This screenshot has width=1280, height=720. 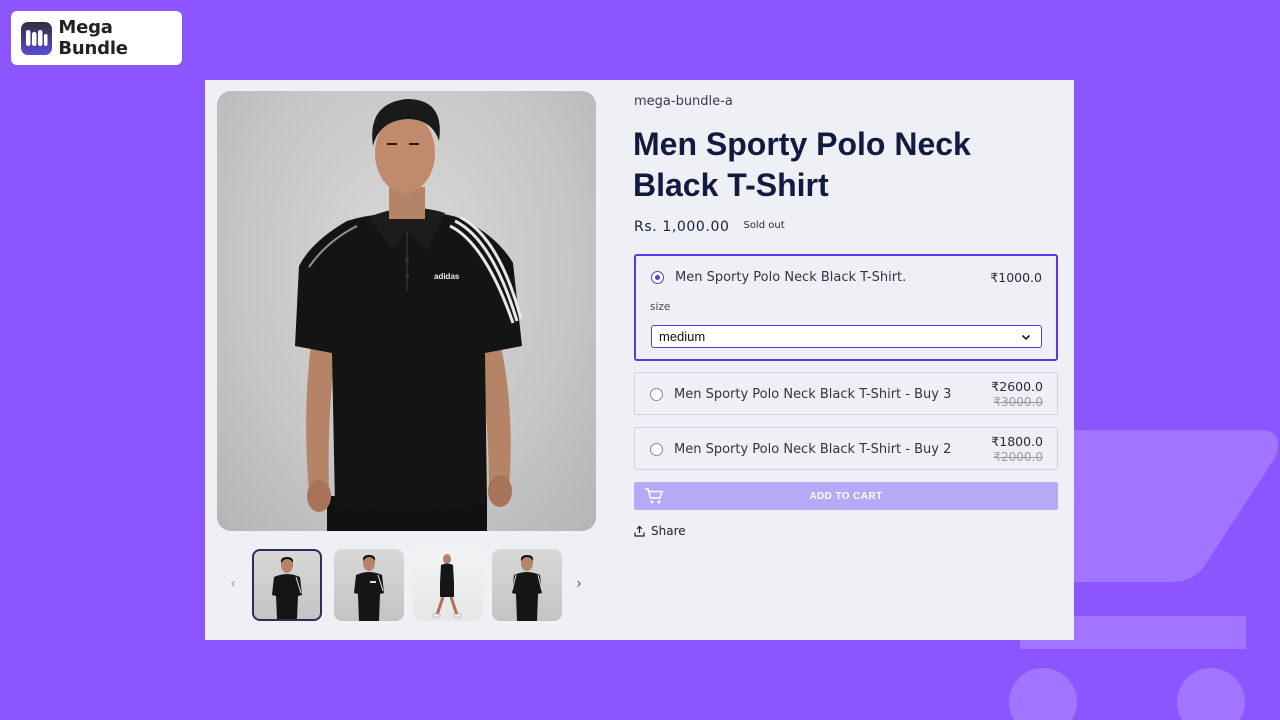 I want to click on bundle-option-price: ₹1800.0, so click(x=1017, y=441).